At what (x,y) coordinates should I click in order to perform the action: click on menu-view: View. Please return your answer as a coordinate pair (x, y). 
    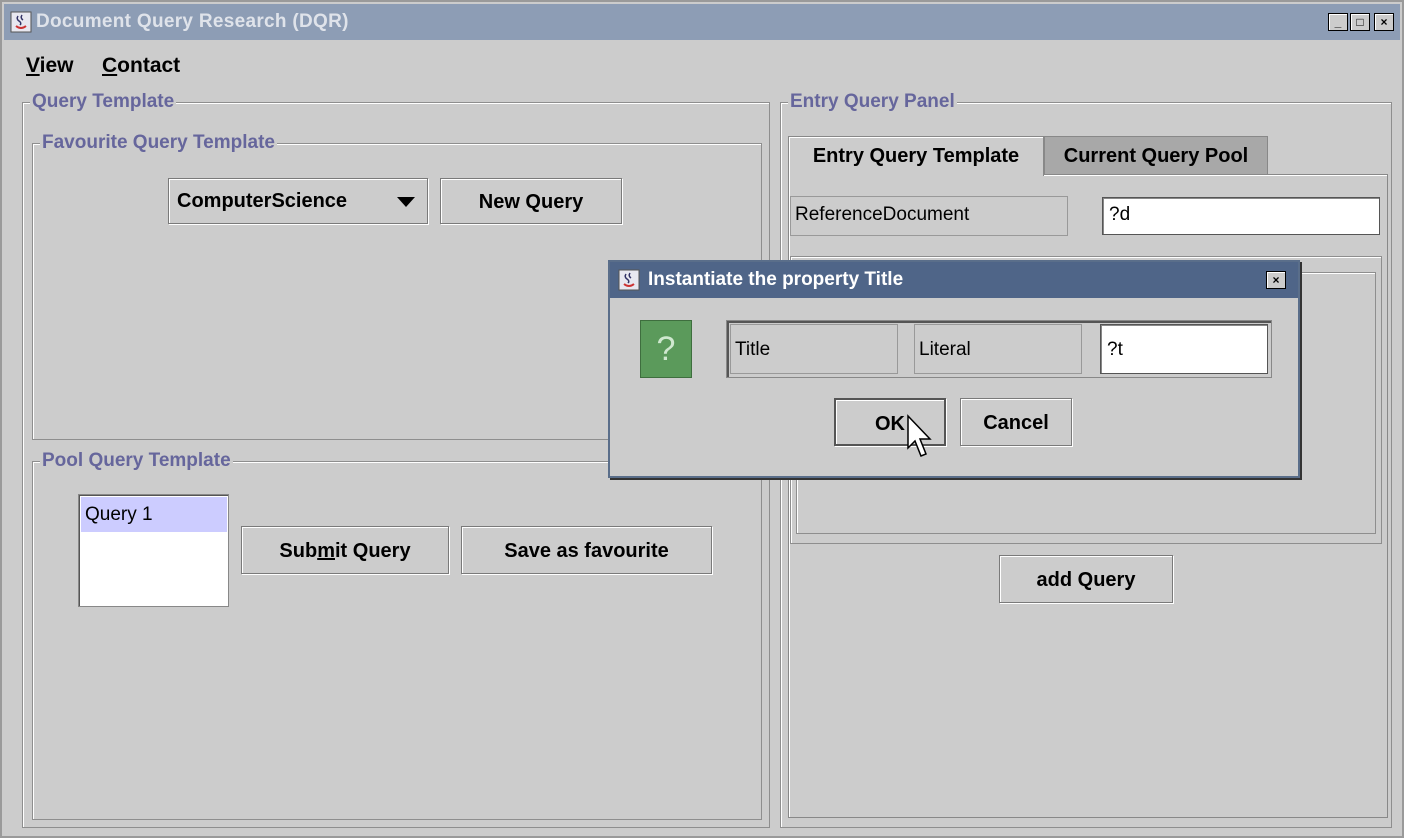
    Looking at the image, I should click on (50, 66).